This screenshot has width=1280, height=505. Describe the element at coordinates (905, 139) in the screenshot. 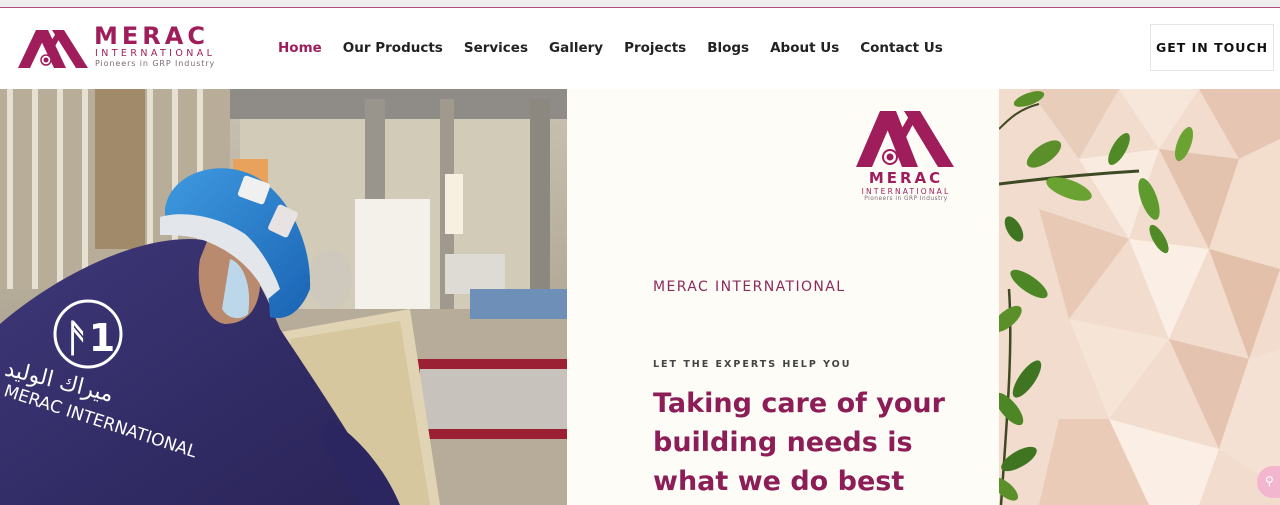

I see `merac-logo-mark-icon` at that location.